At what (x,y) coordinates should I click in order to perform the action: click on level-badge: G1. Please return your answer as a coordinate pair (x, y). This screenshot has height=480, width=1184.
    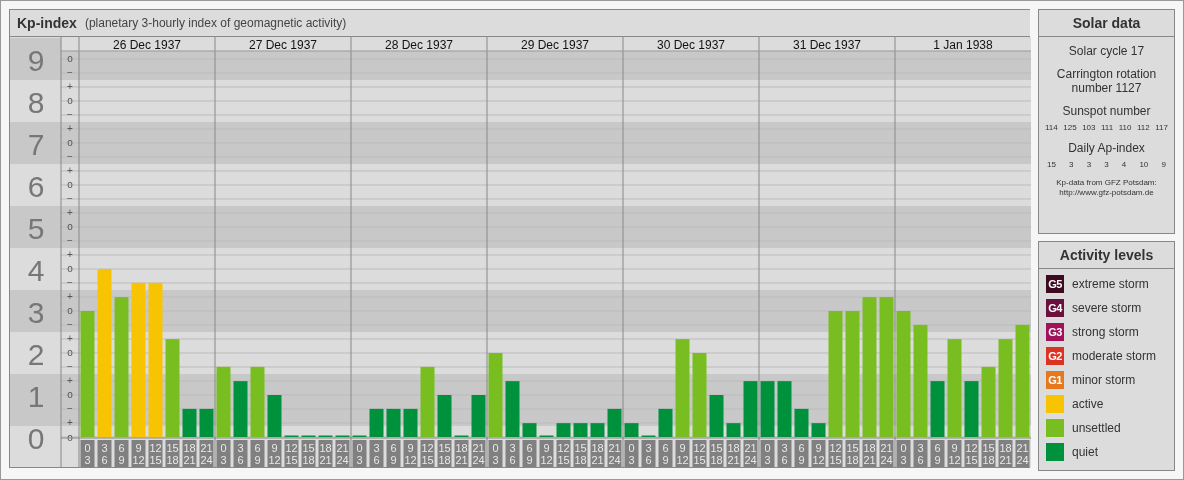
    Looking at the image, I should click on (1055, 380).